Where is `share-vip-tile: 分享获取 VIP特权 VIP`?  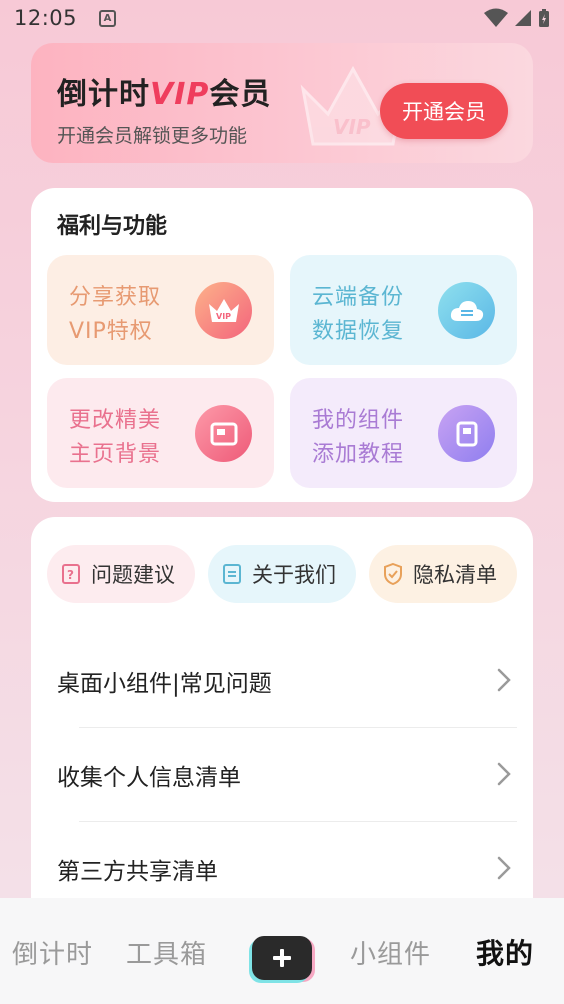 share-vip-tile: 分享获取 VIP特权 VIP is located at coordinates (160, 310).